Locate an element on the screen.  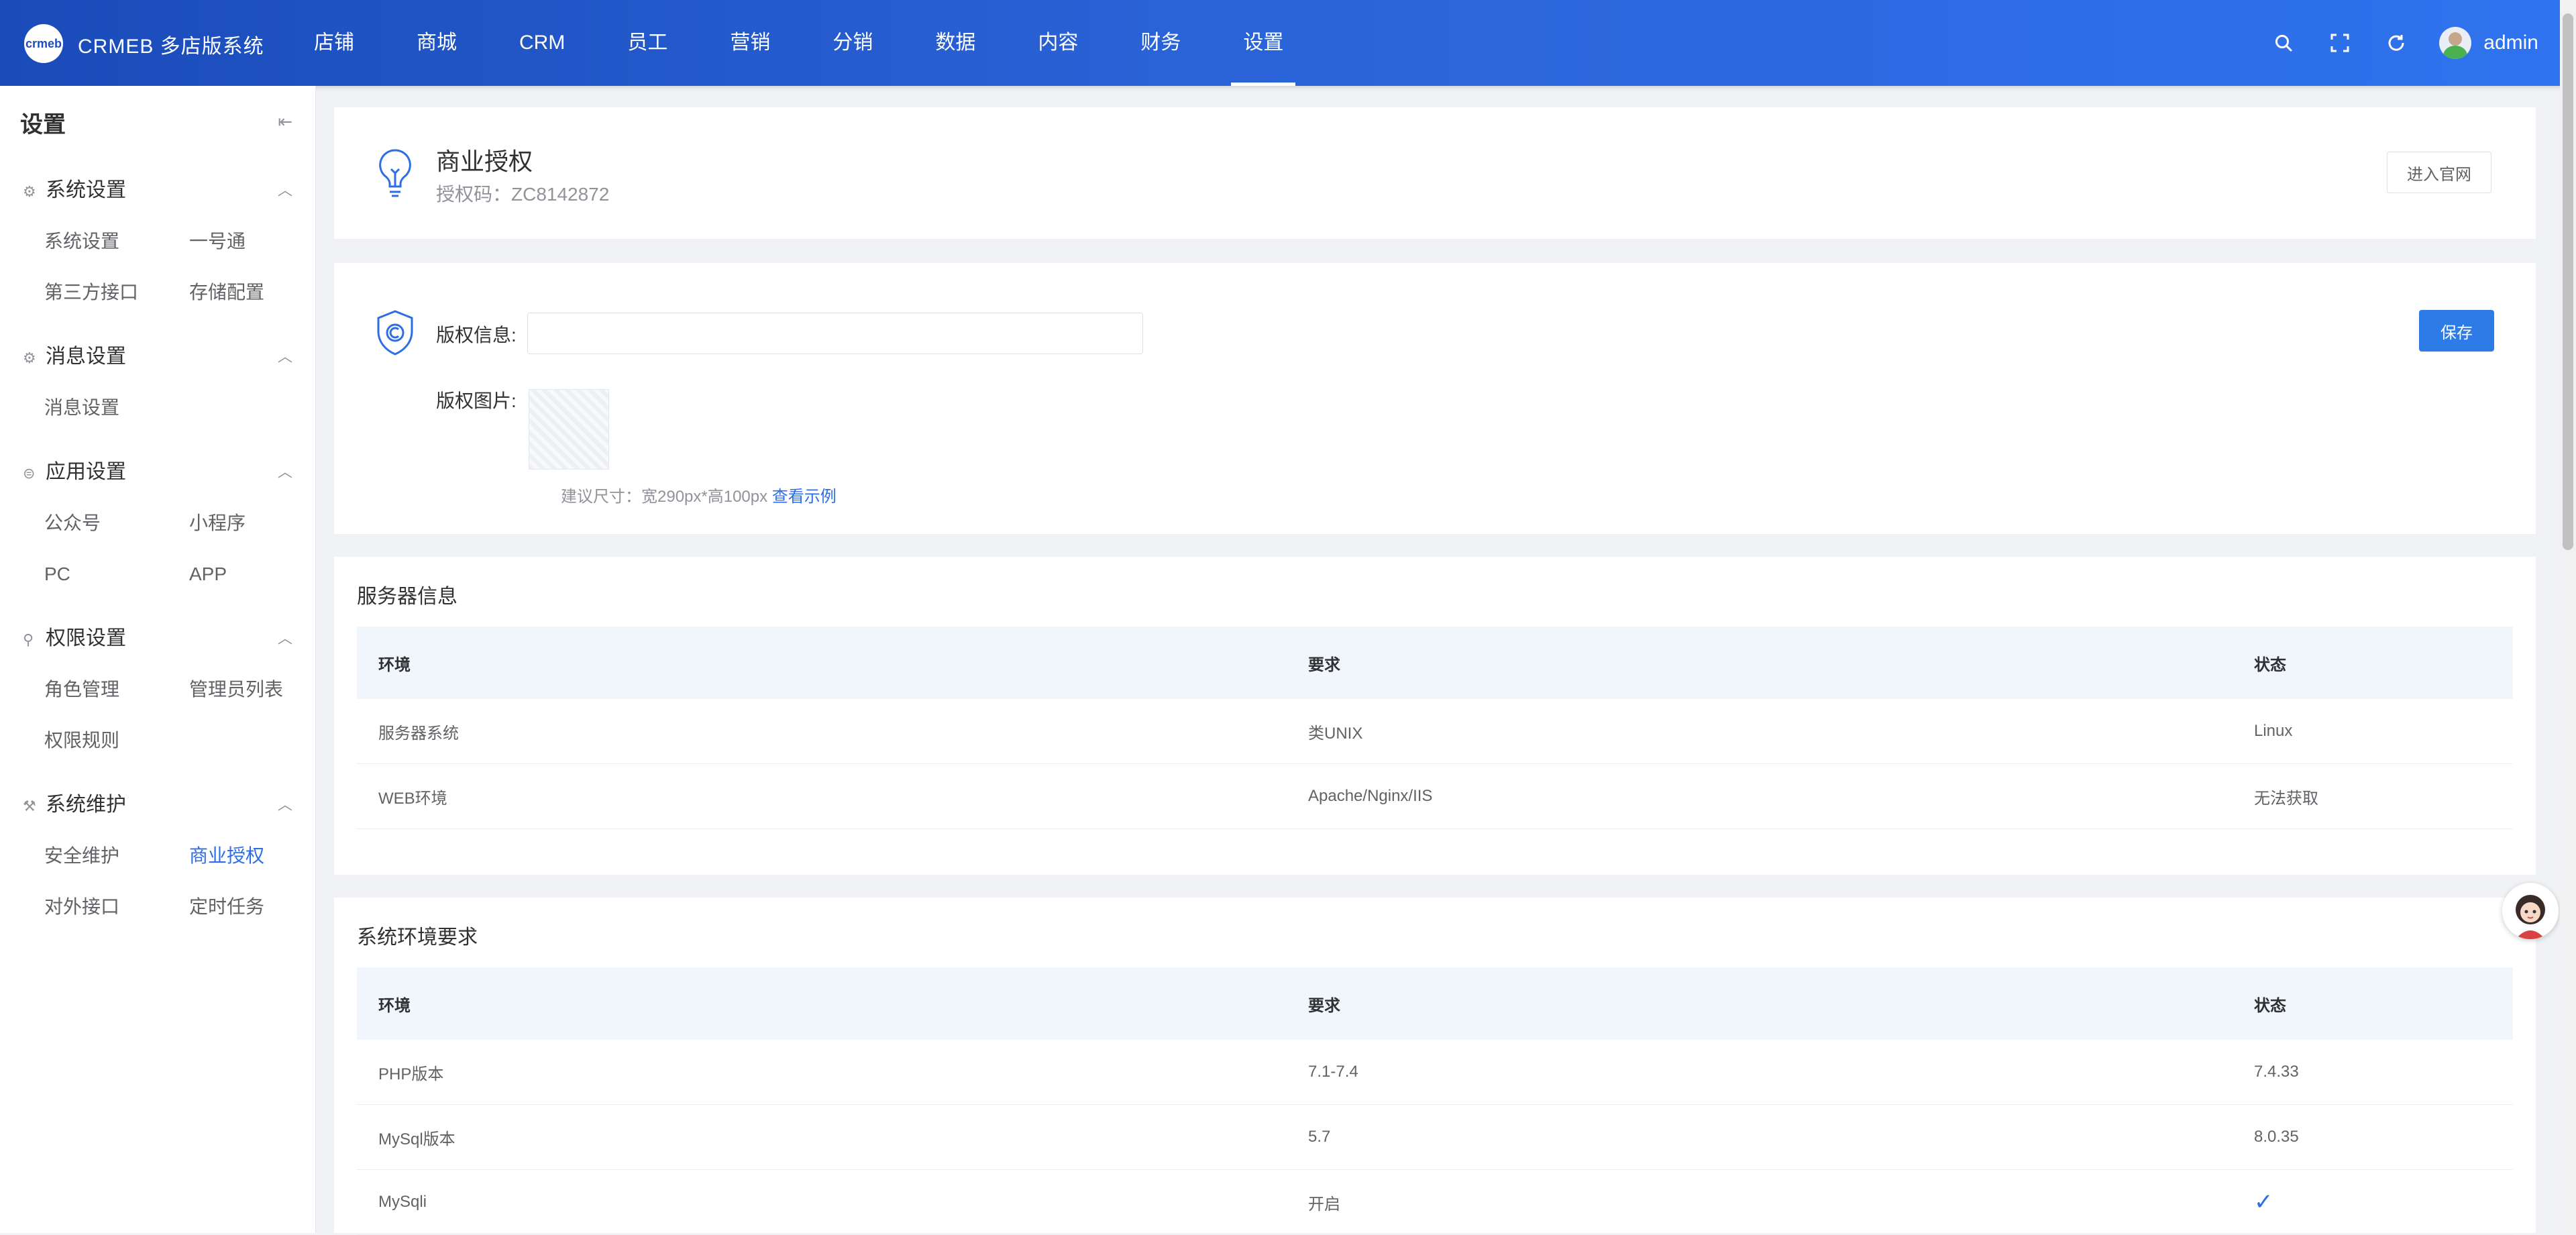
copyright-info-label: 版权信息: is located at coordinates (476, 335).